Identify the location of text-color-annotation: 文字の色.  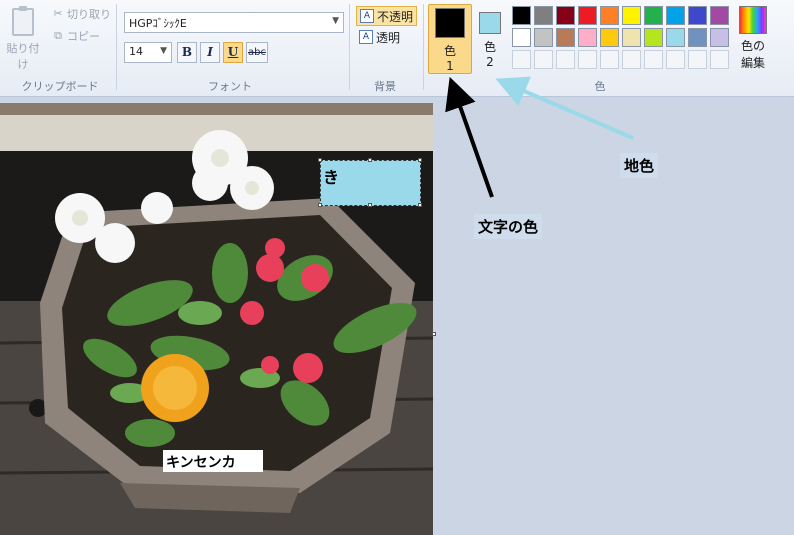
(508, 226).